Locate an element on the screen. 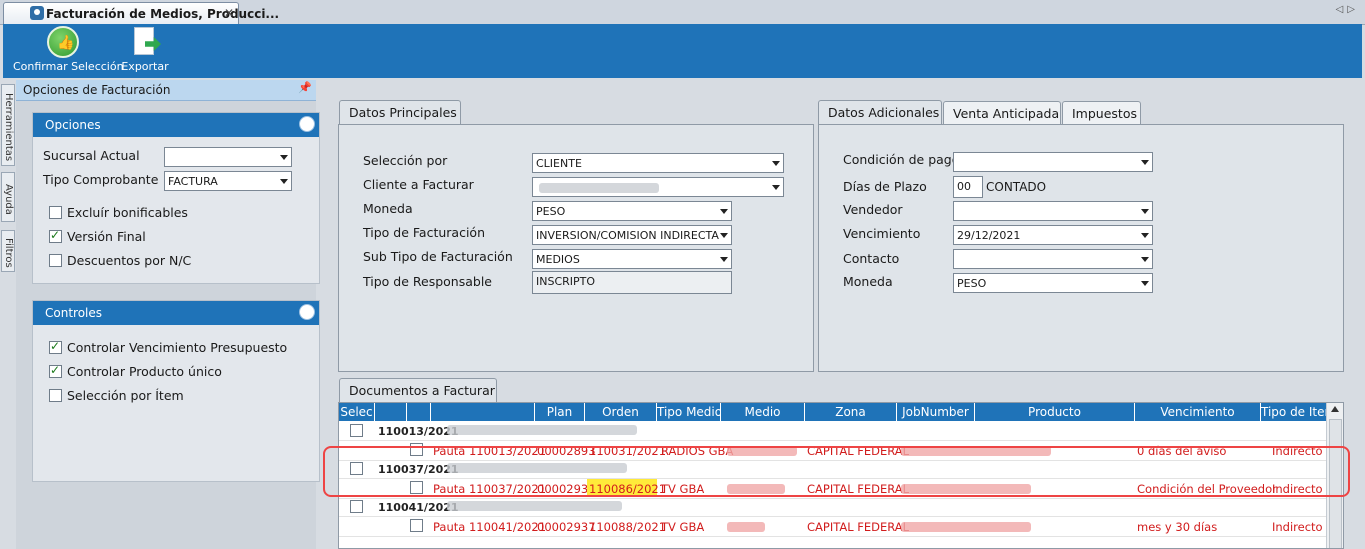 The height and width of the screenshot is (549, 1365). seleccion-por-select: CLIENTE is located at coordinates (658, 163).